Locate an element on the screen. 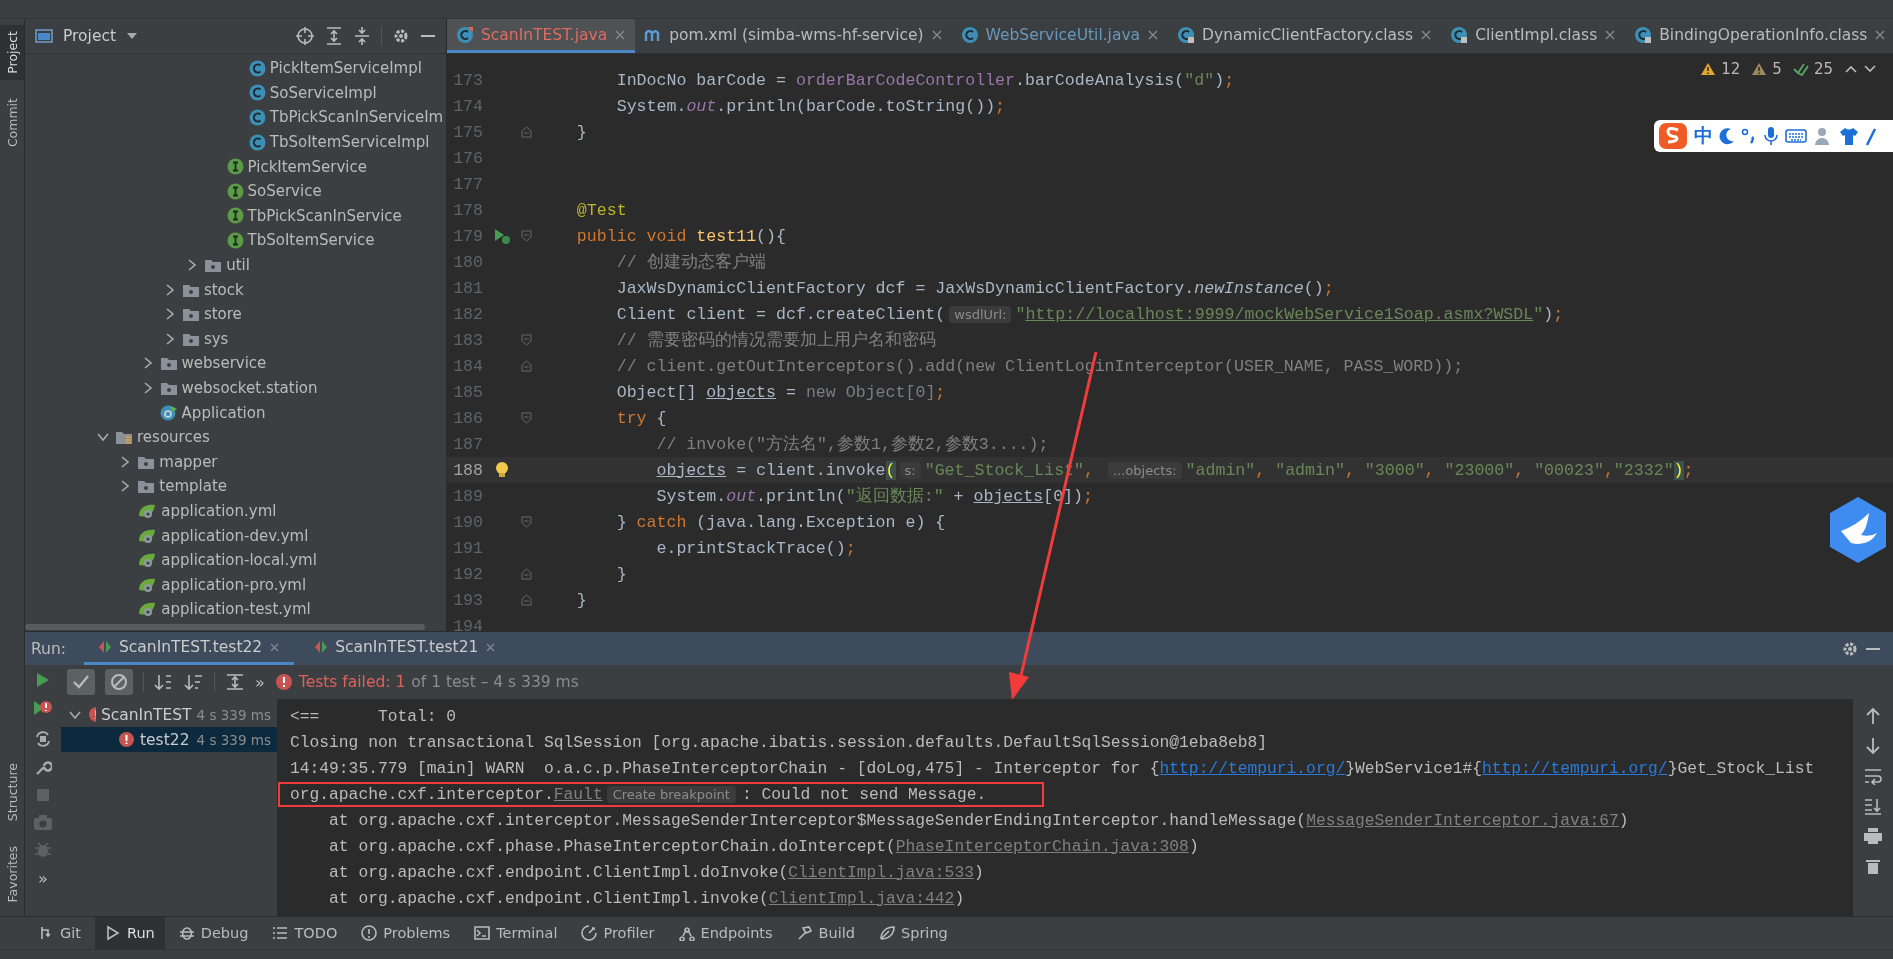 The width and height of the screenshot is (1893, 959). run-tab: ScanInTEST.test22 is located at coordinates (189, 648).